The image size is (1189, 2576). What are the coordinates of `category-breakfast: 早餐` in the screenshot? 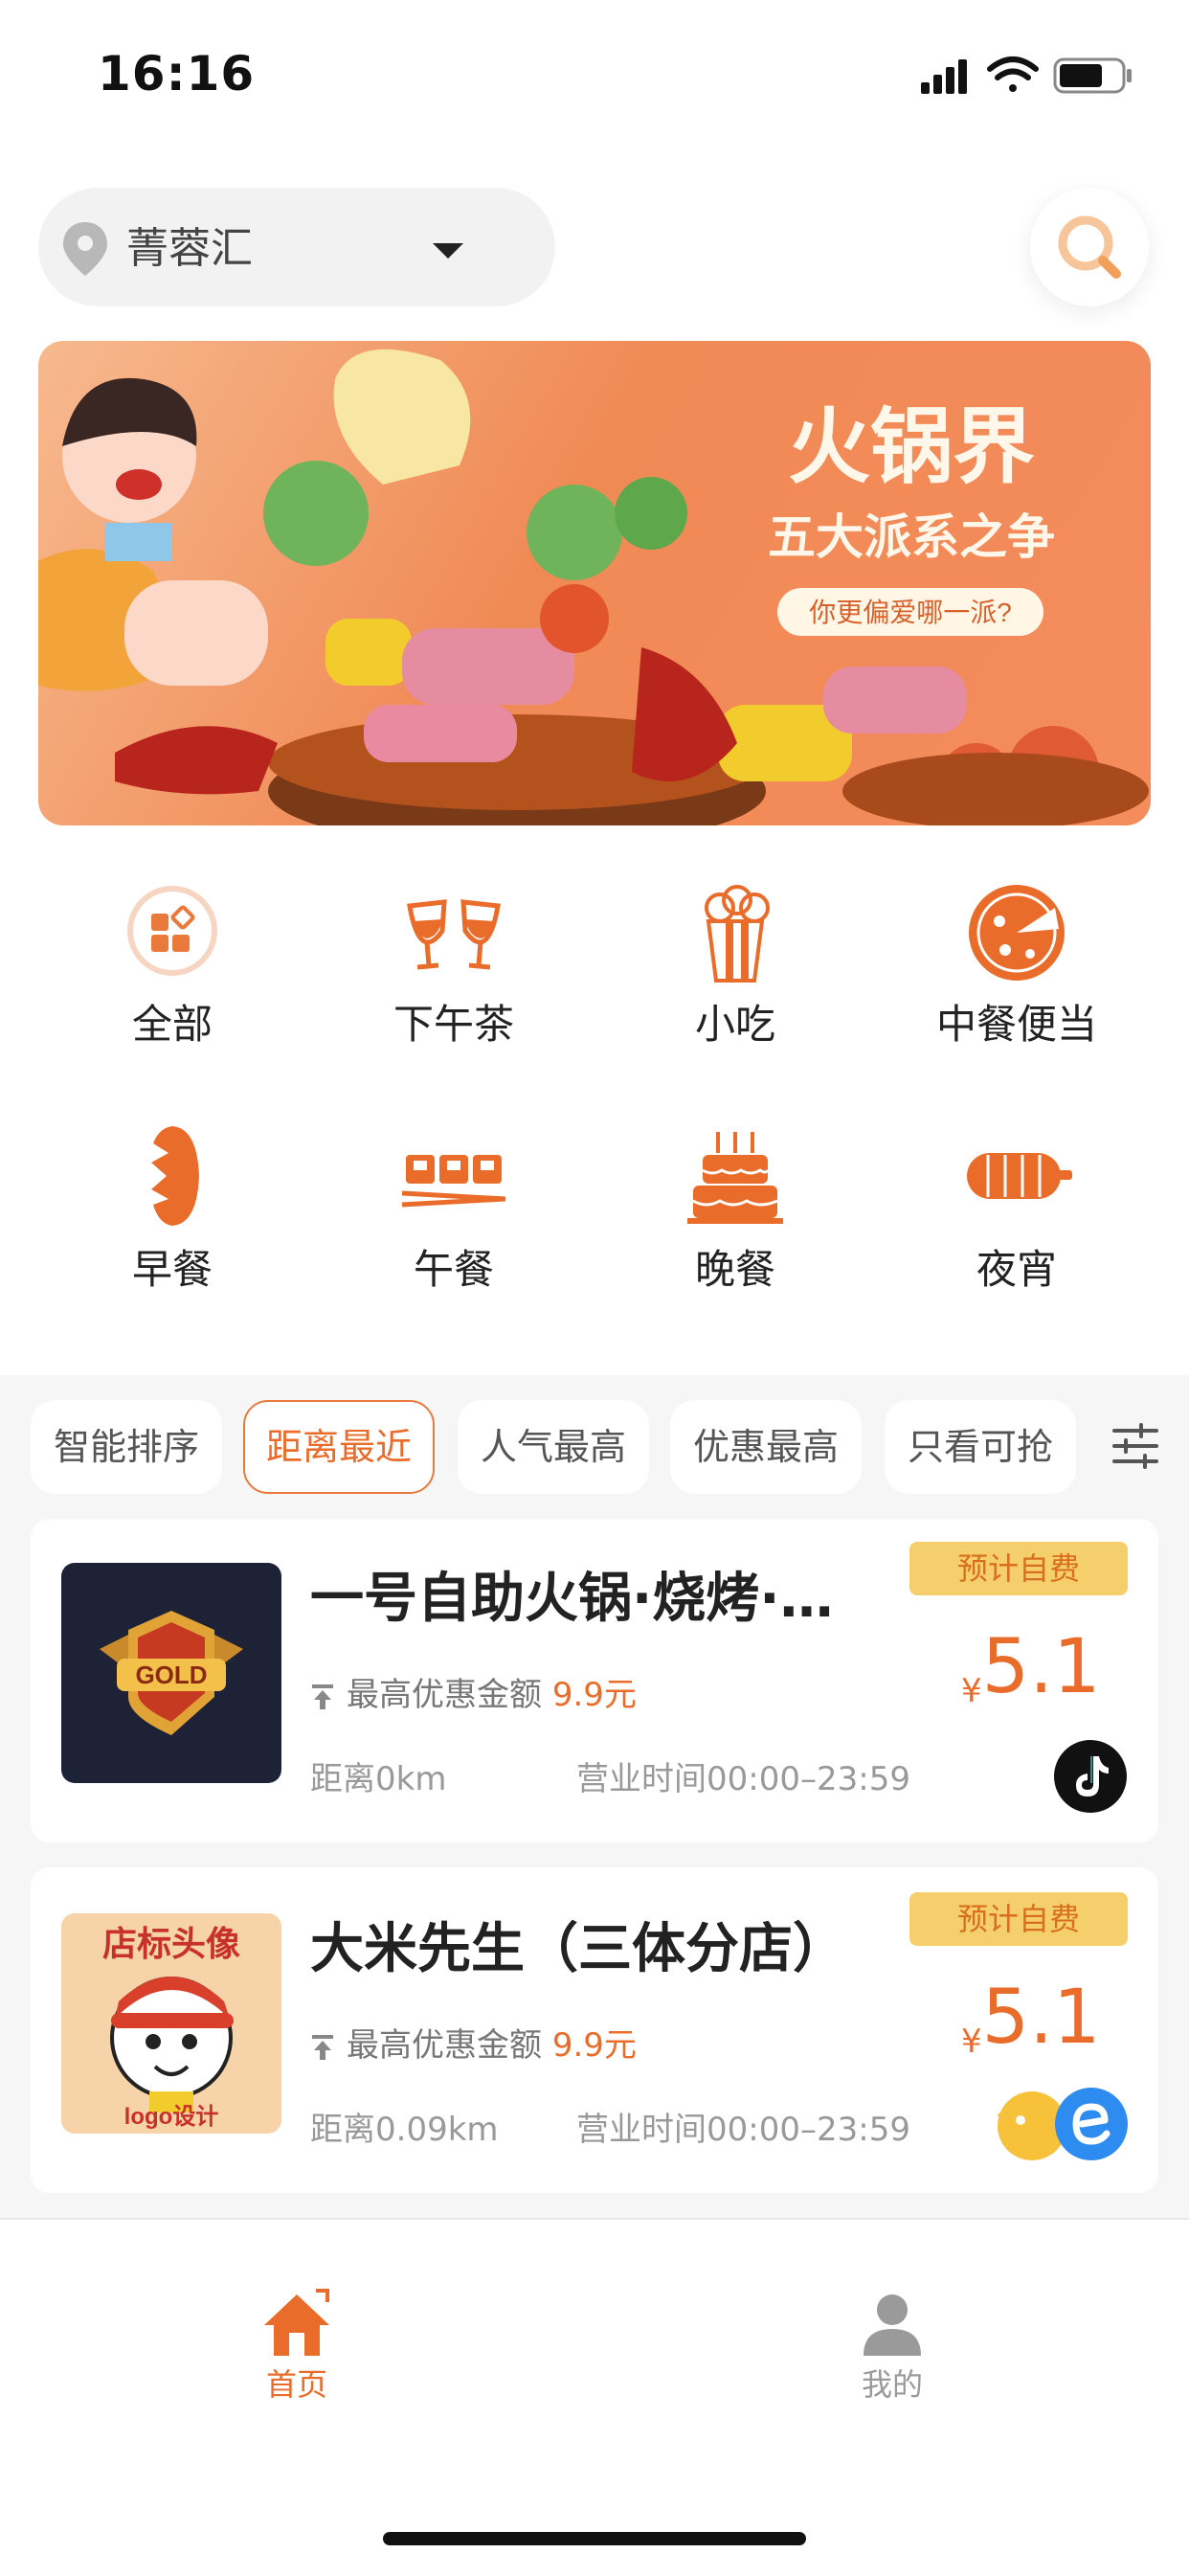 It's located at (172, 1208).